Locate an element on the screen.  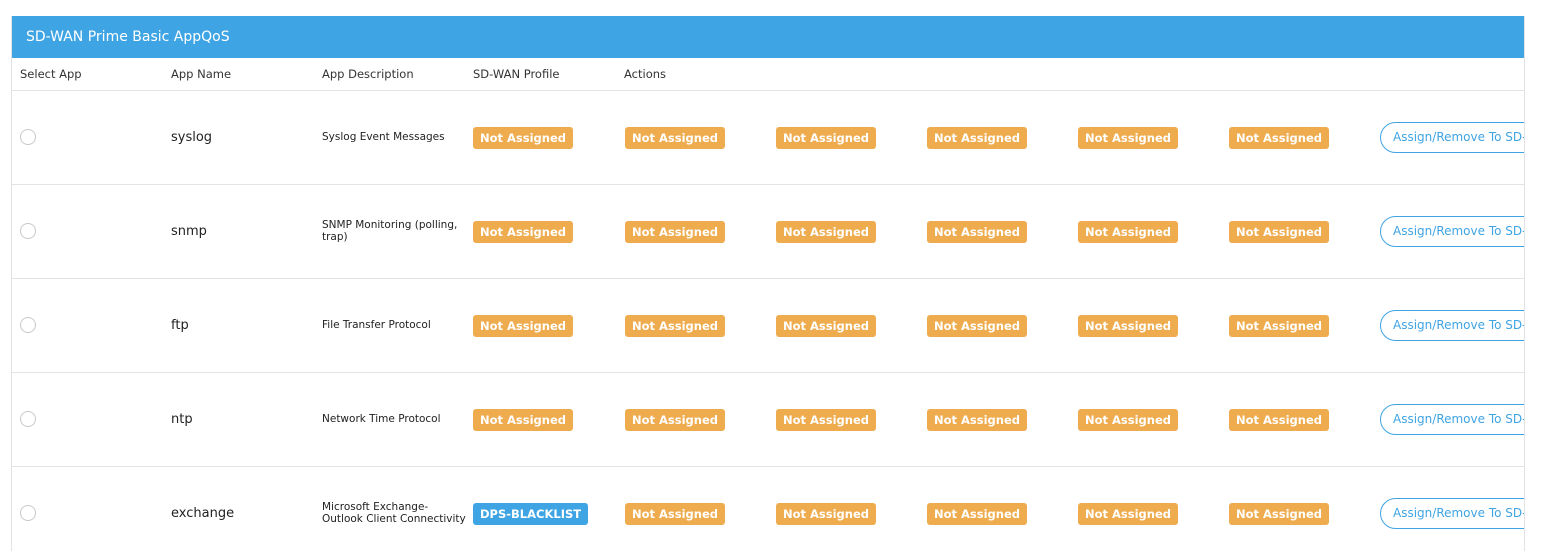
column-header-actions: Actions is located at coordinates (645, 74).